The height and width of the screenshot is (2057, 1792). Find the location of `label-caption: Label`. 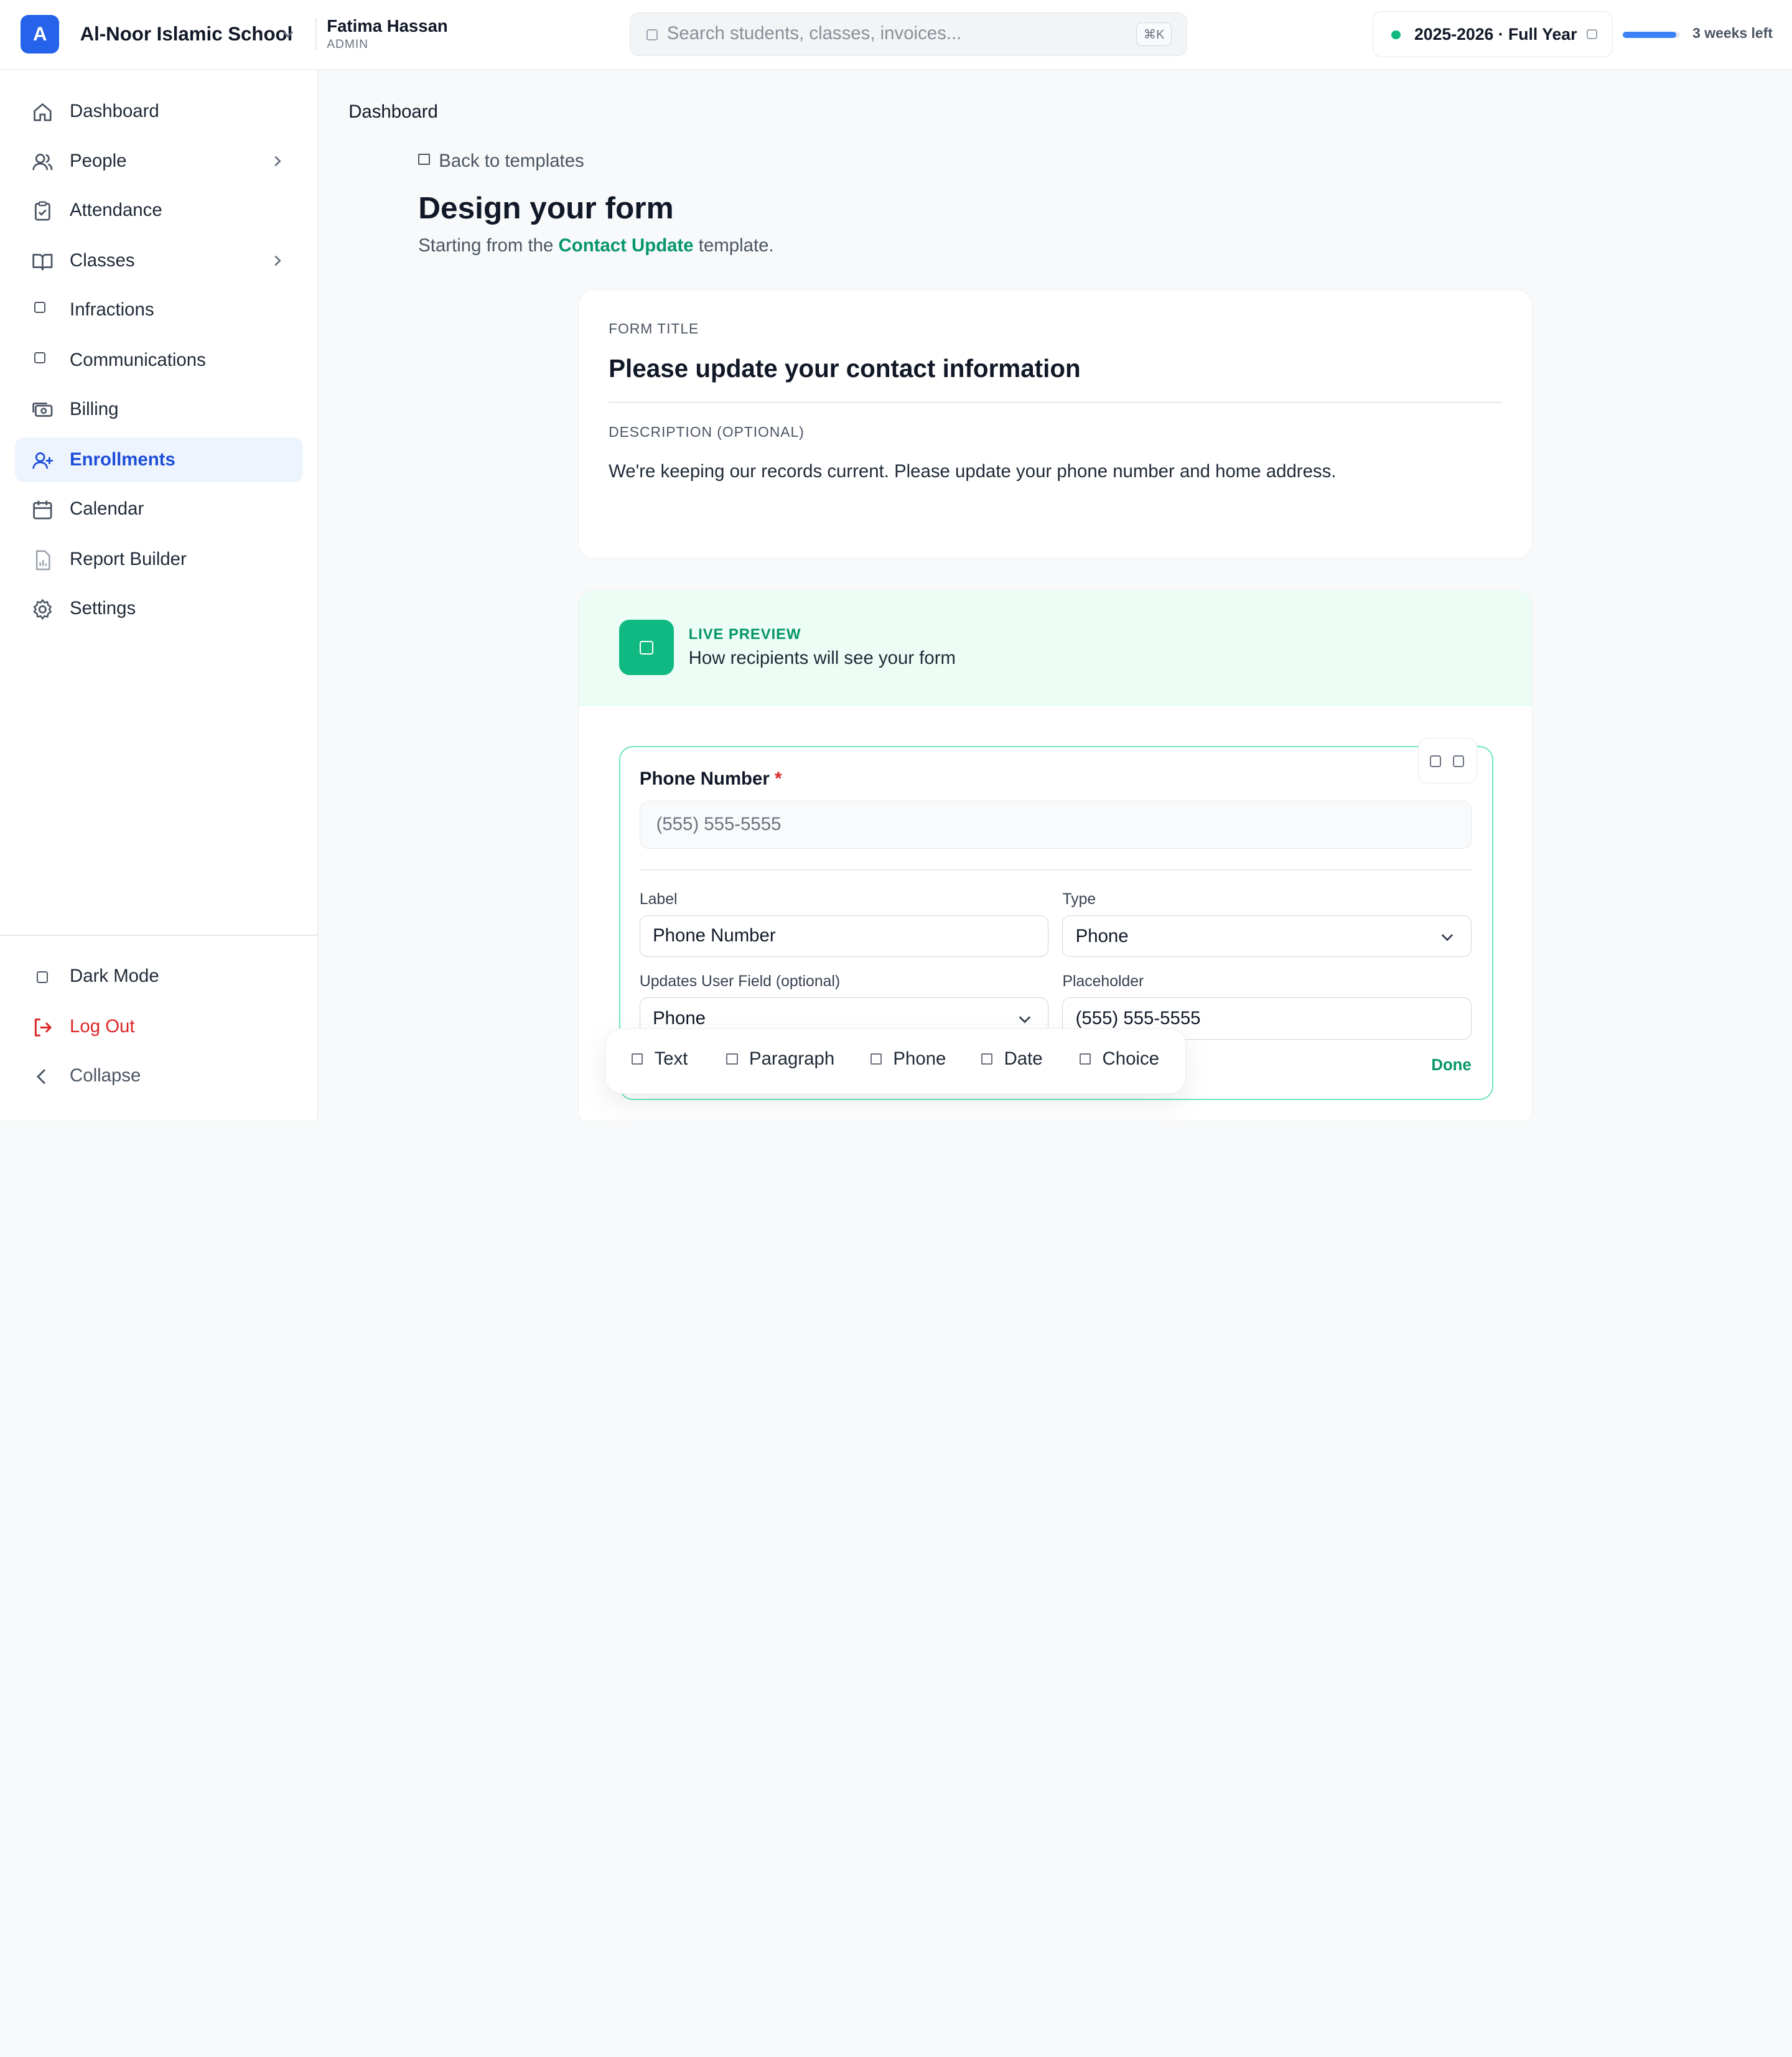

label-caption: Label is located at coordinates (659, 899).